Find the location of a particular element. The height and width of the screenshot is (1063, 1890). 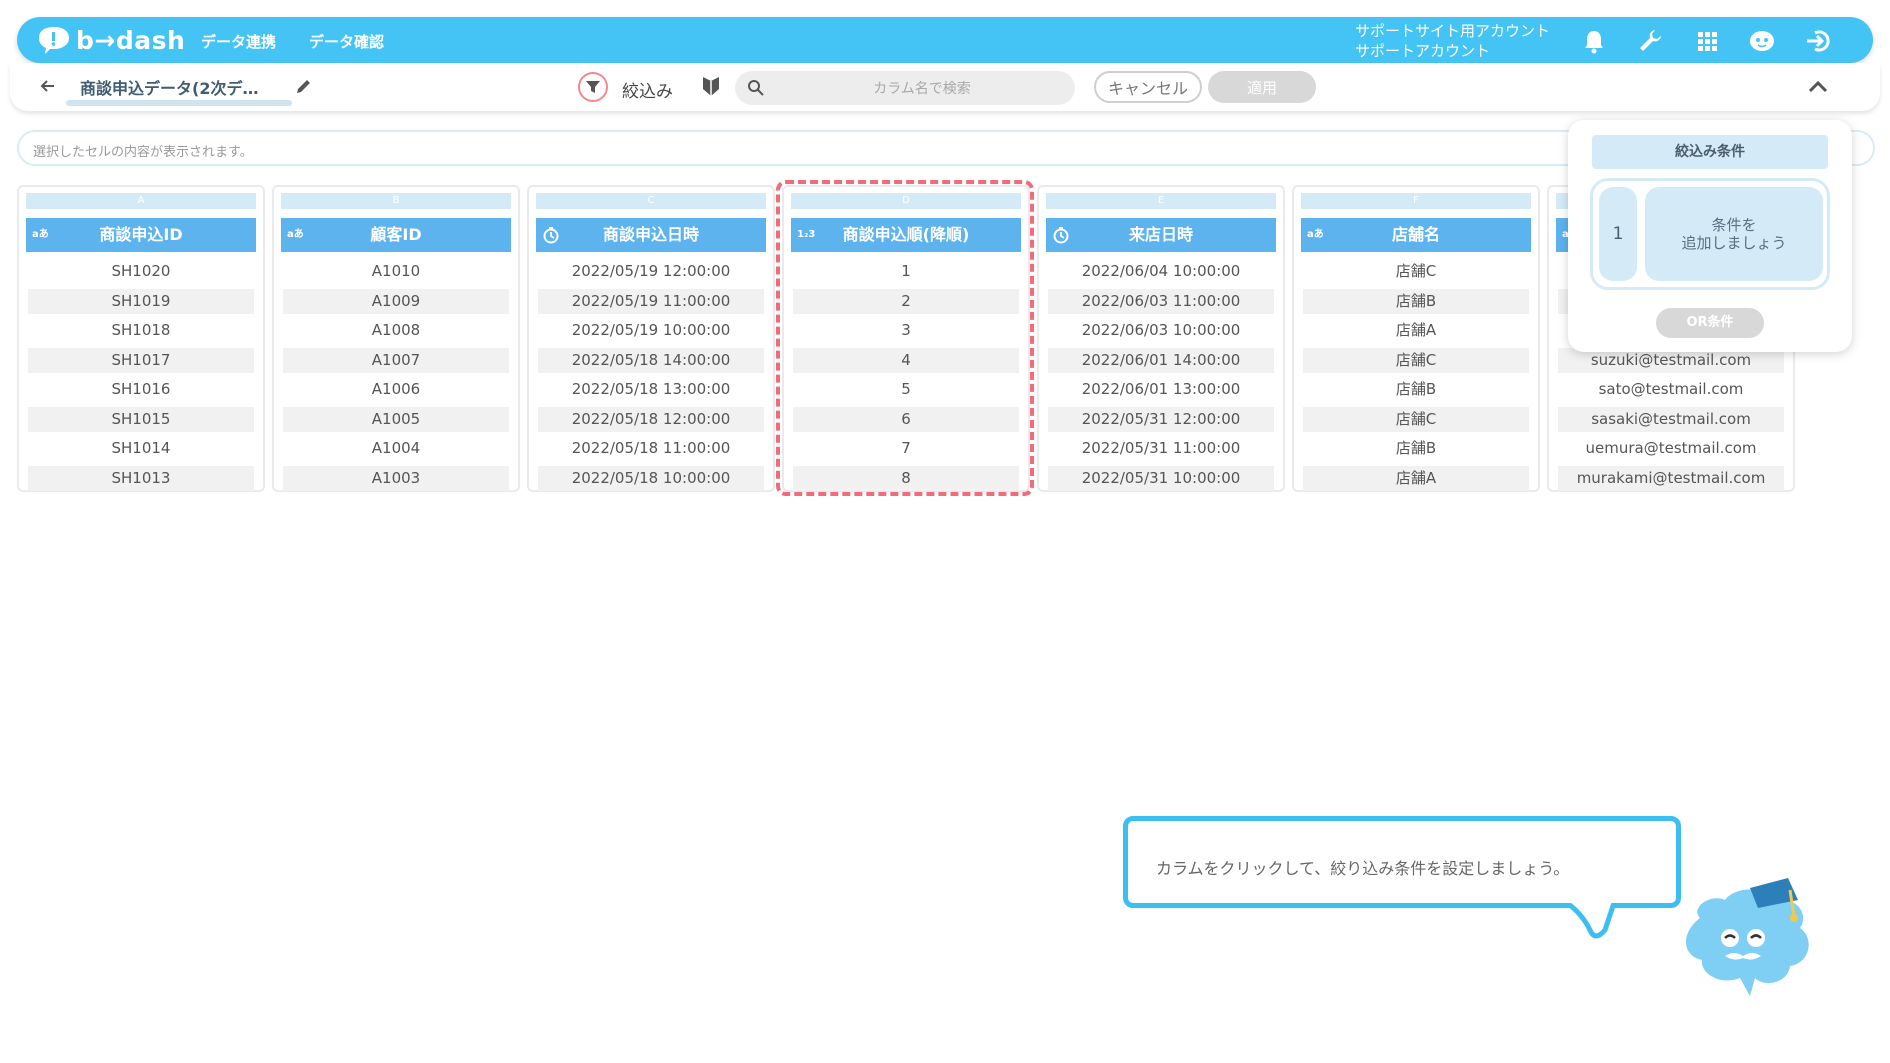

column-header: 来店日時 is located at coordinates (1161, 235).